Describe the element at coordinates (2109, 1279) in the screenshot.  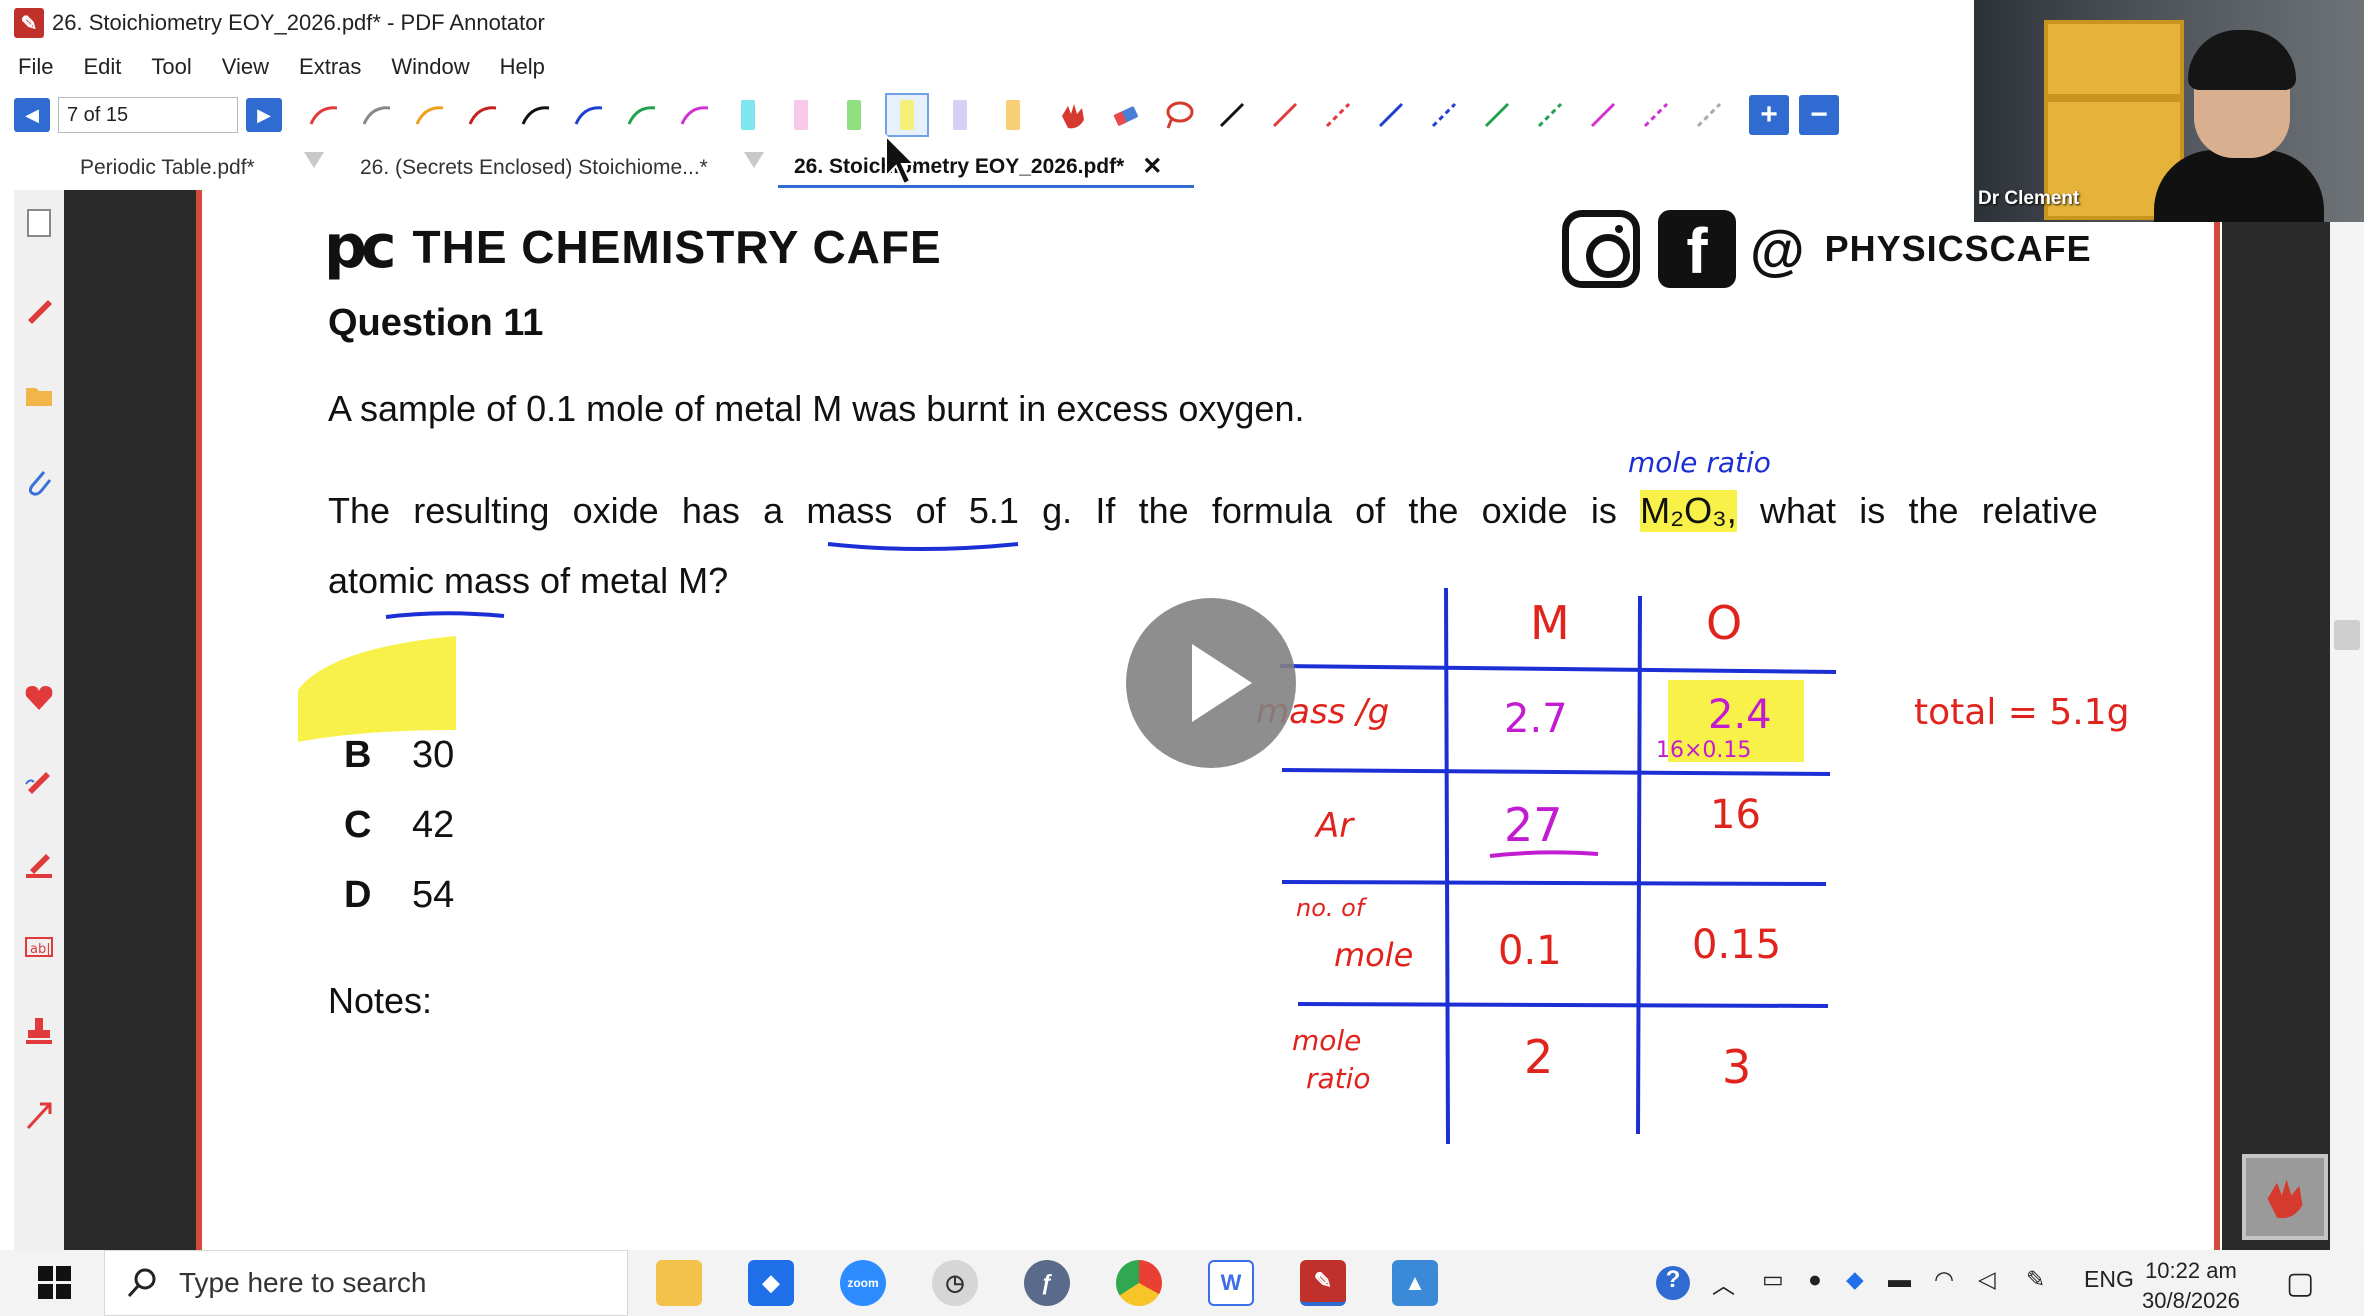
I see `language-indicator: ENG` at that location.